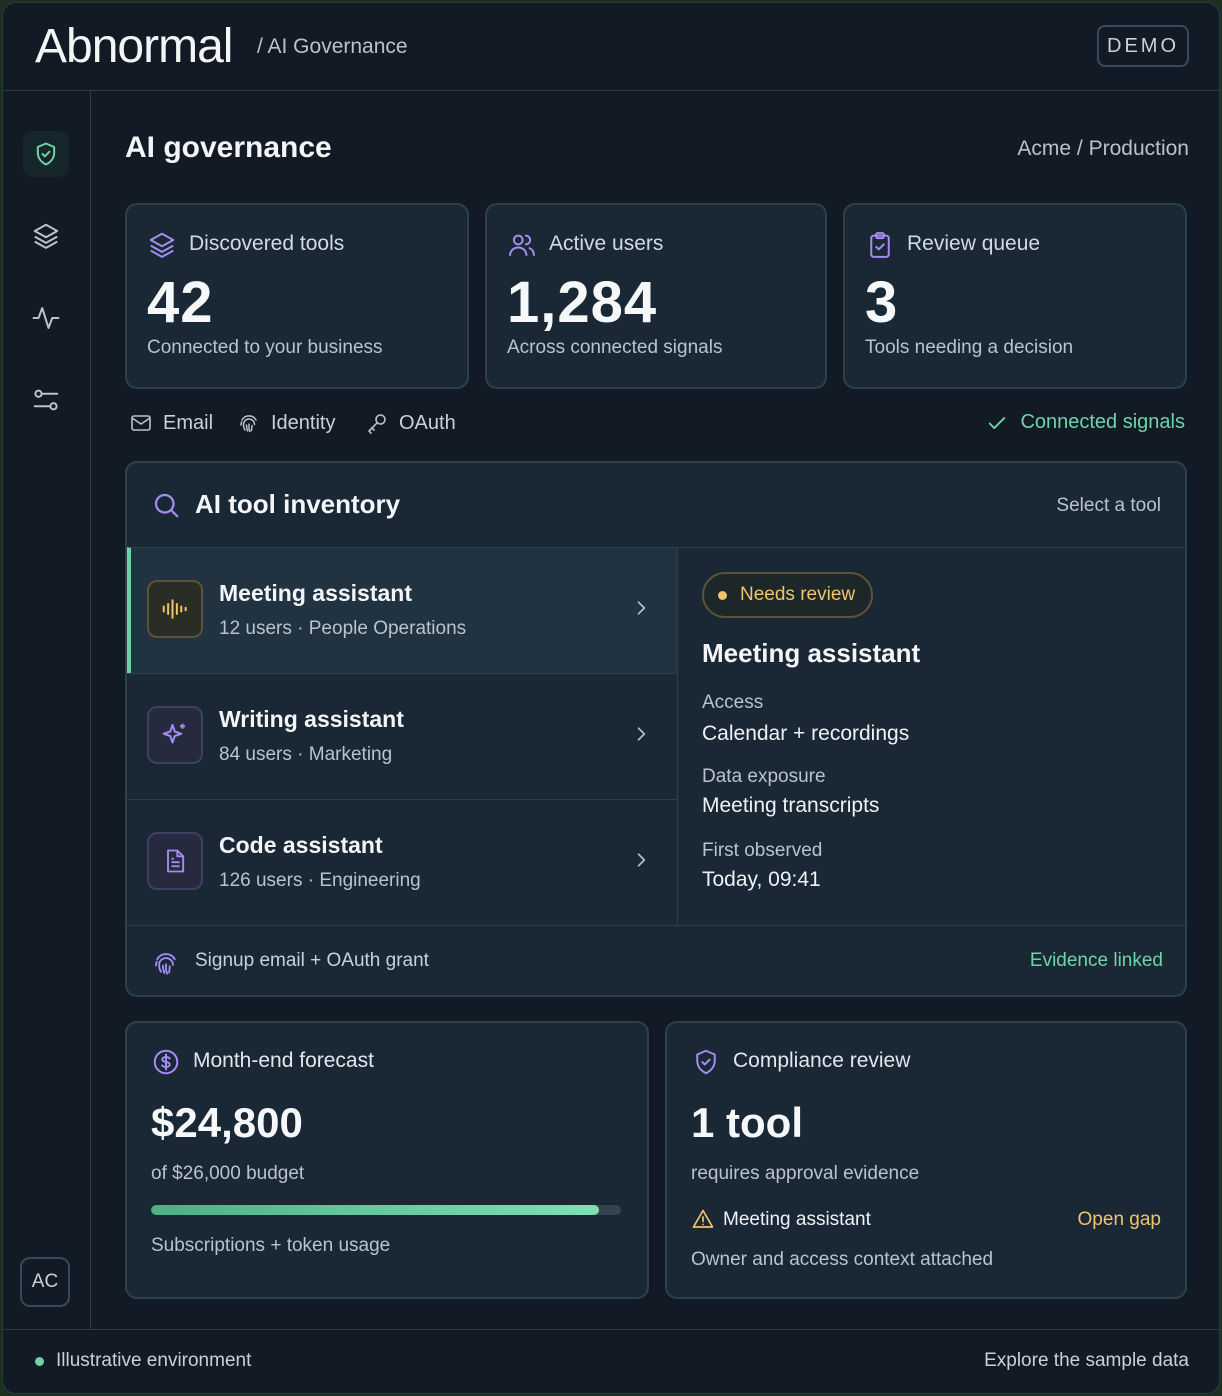  Describe the element at coordinates (375, 1210) in the screenshot. I see `budget-progress-fill` at that location.